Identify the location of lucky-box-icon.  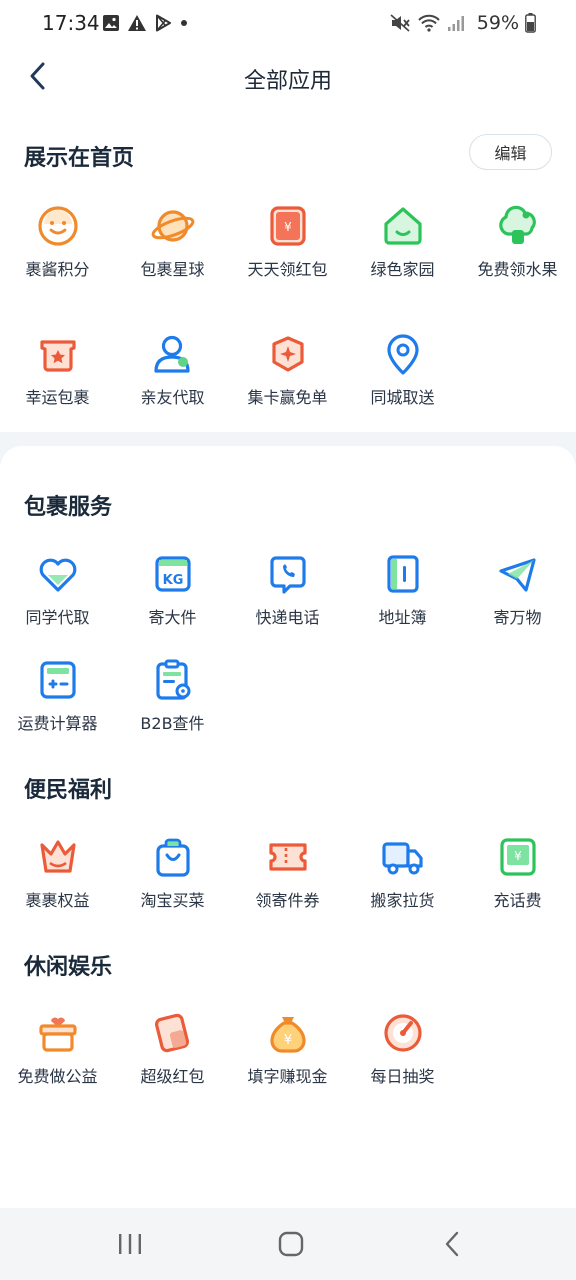
(58, 354).